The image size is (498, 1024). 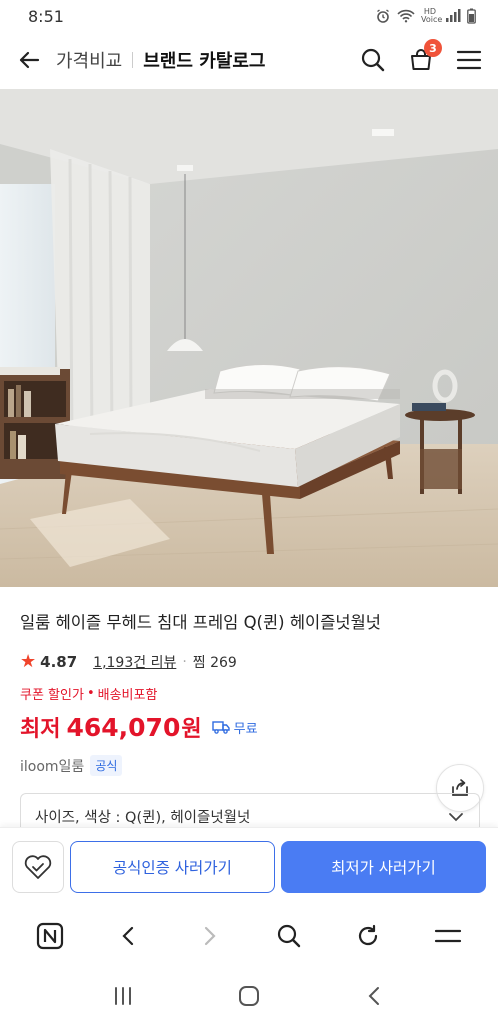 I want to click on signal-icon, so click(x=453, y=15).